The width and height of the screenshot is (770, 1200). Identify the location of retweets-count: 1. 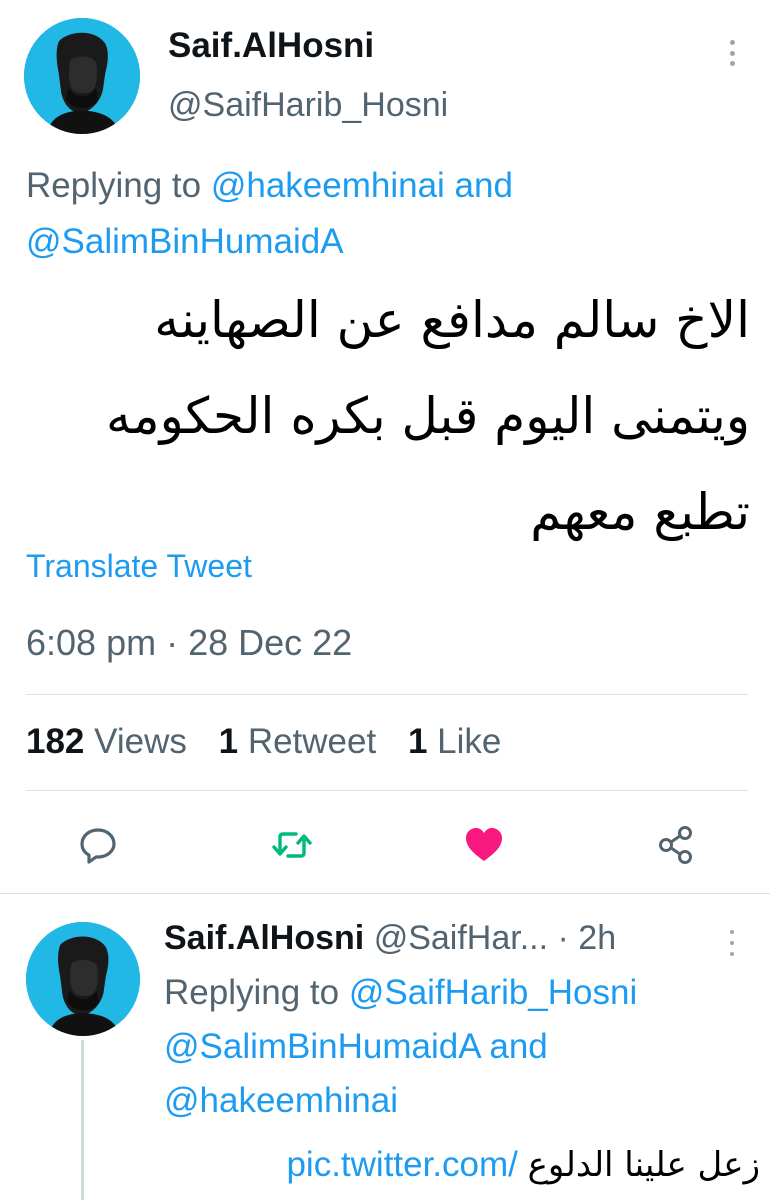
(228, 741).